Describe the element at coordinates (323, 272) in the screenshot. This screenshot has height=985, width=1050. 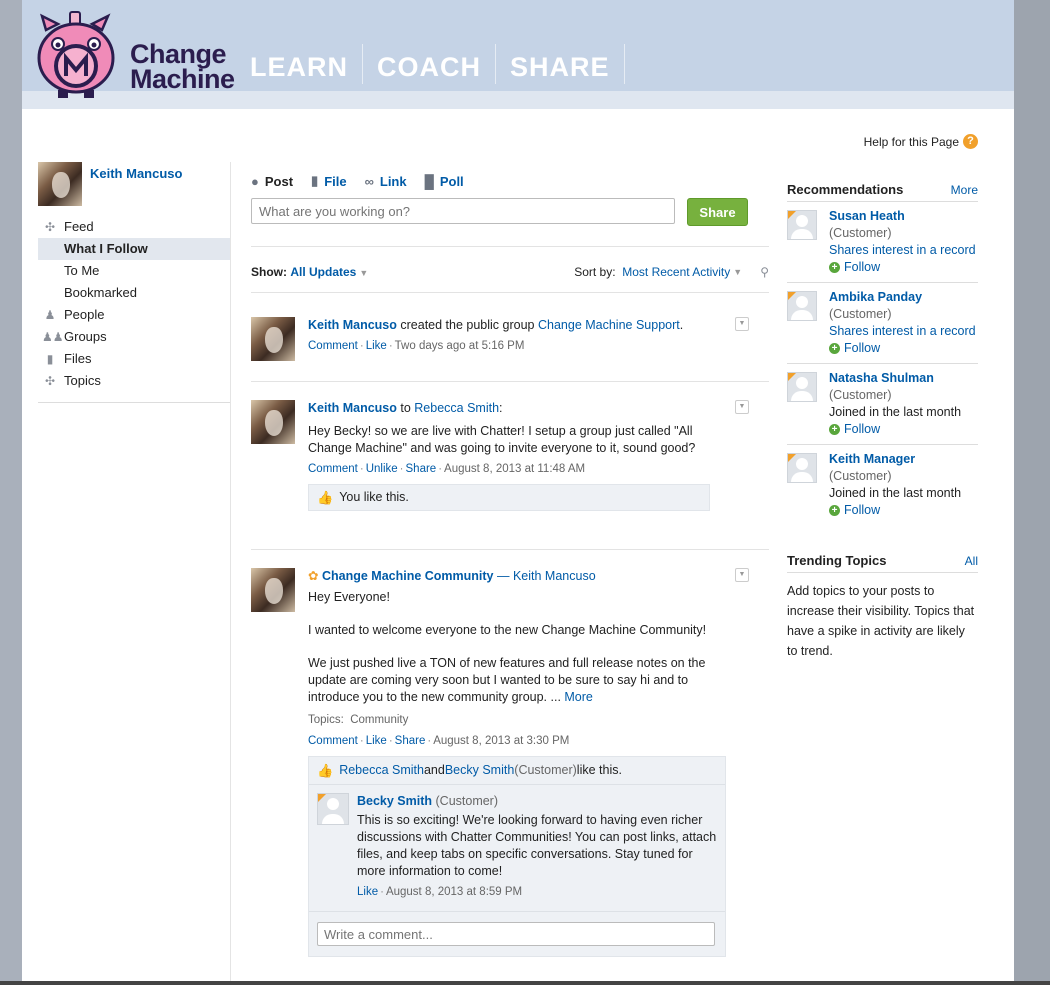
I see `show-value: All Updates` at that location.